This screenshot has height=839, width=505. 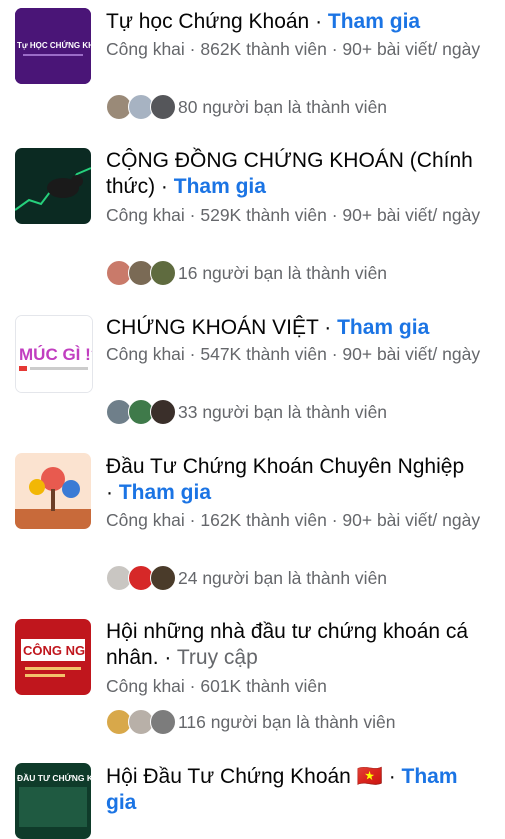 I want to click on friends-row: 16 người bạn là thành viên, so click(x=246, y=273).